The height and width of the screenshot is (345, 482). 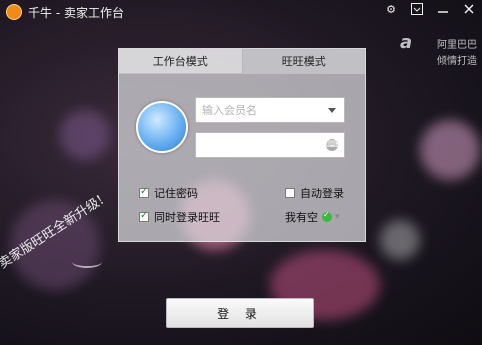 What do you see at coordinates (301, 217) in the screenshot?
I see `online-status-label: 我有空` at bounding box center [301, 217].